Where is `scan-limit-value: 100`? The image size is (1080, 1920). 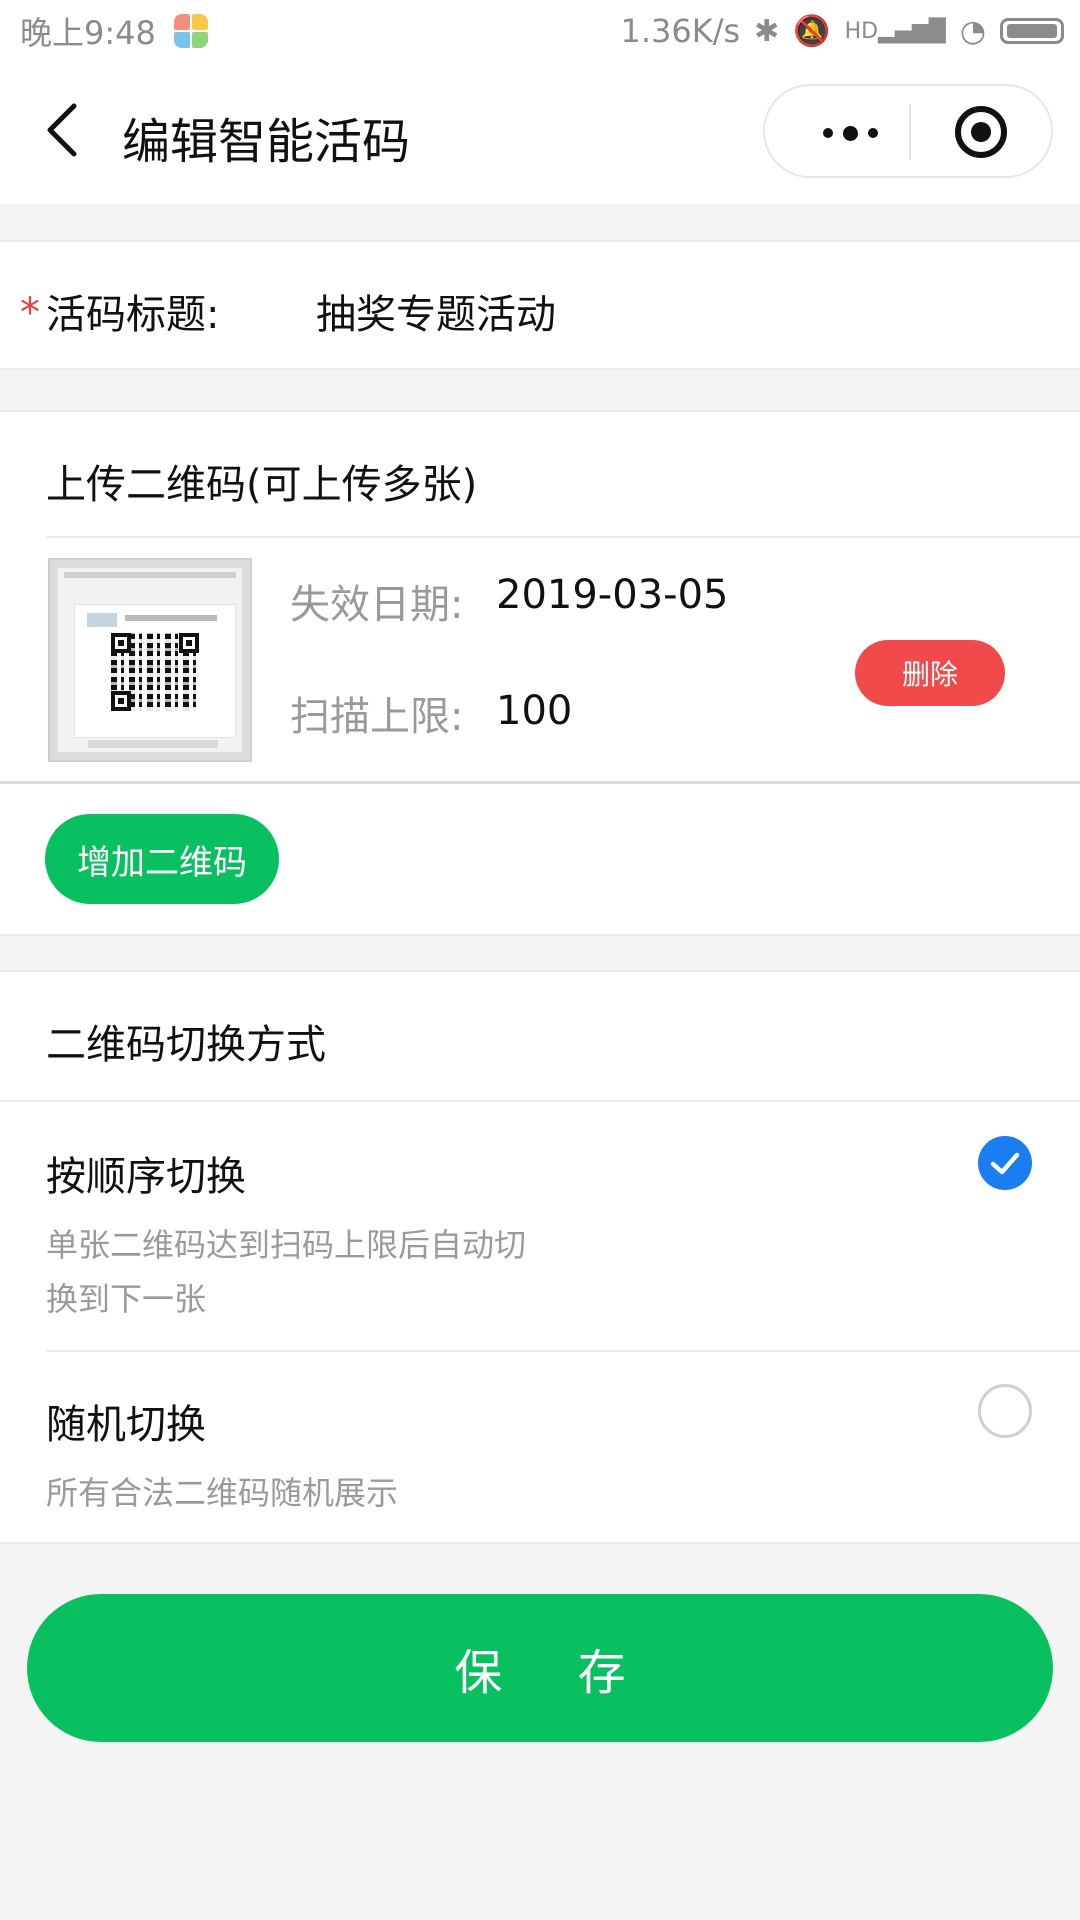
scan-limit-value: 100 is located at coordinates (534, 711).